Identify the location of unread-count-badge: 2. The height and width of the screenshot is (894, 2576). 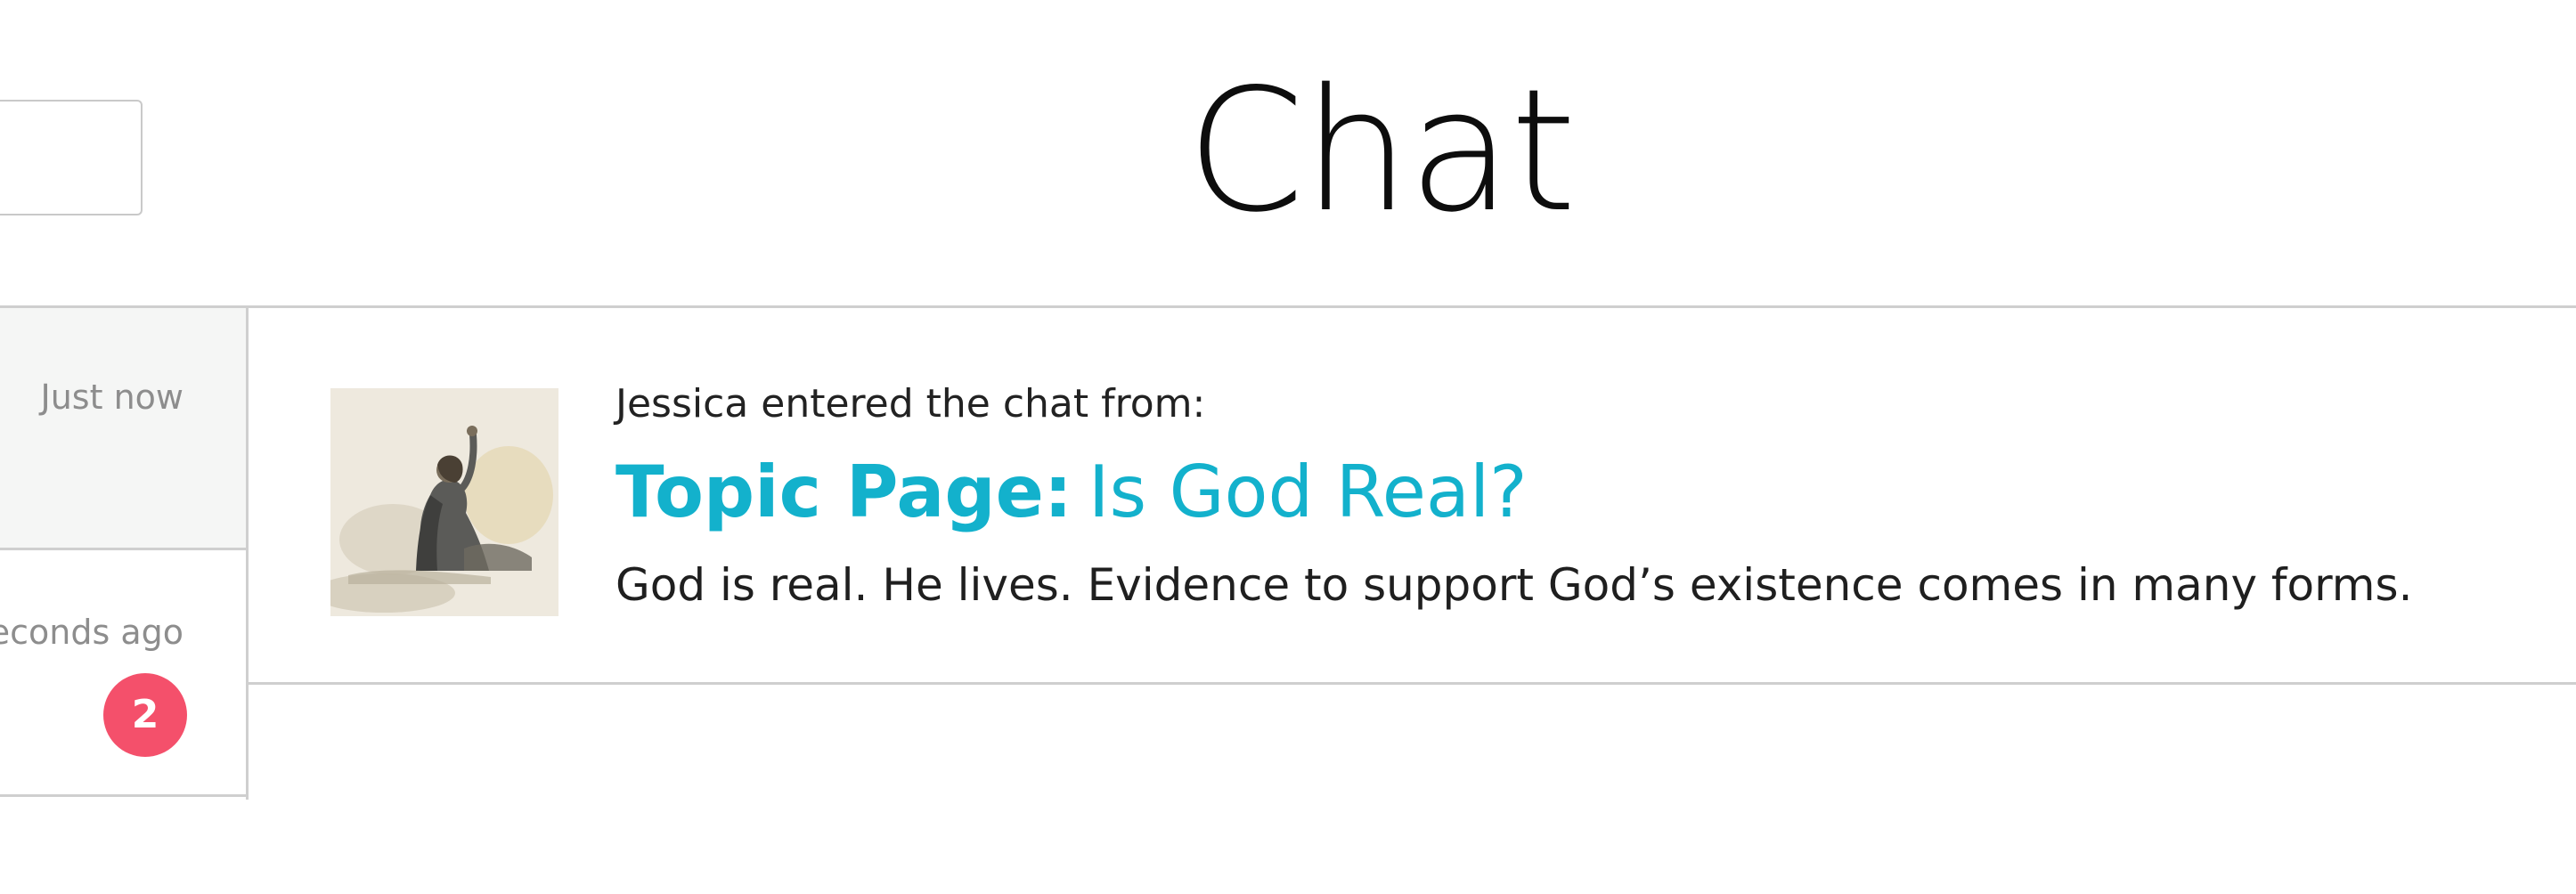
(145, 715).